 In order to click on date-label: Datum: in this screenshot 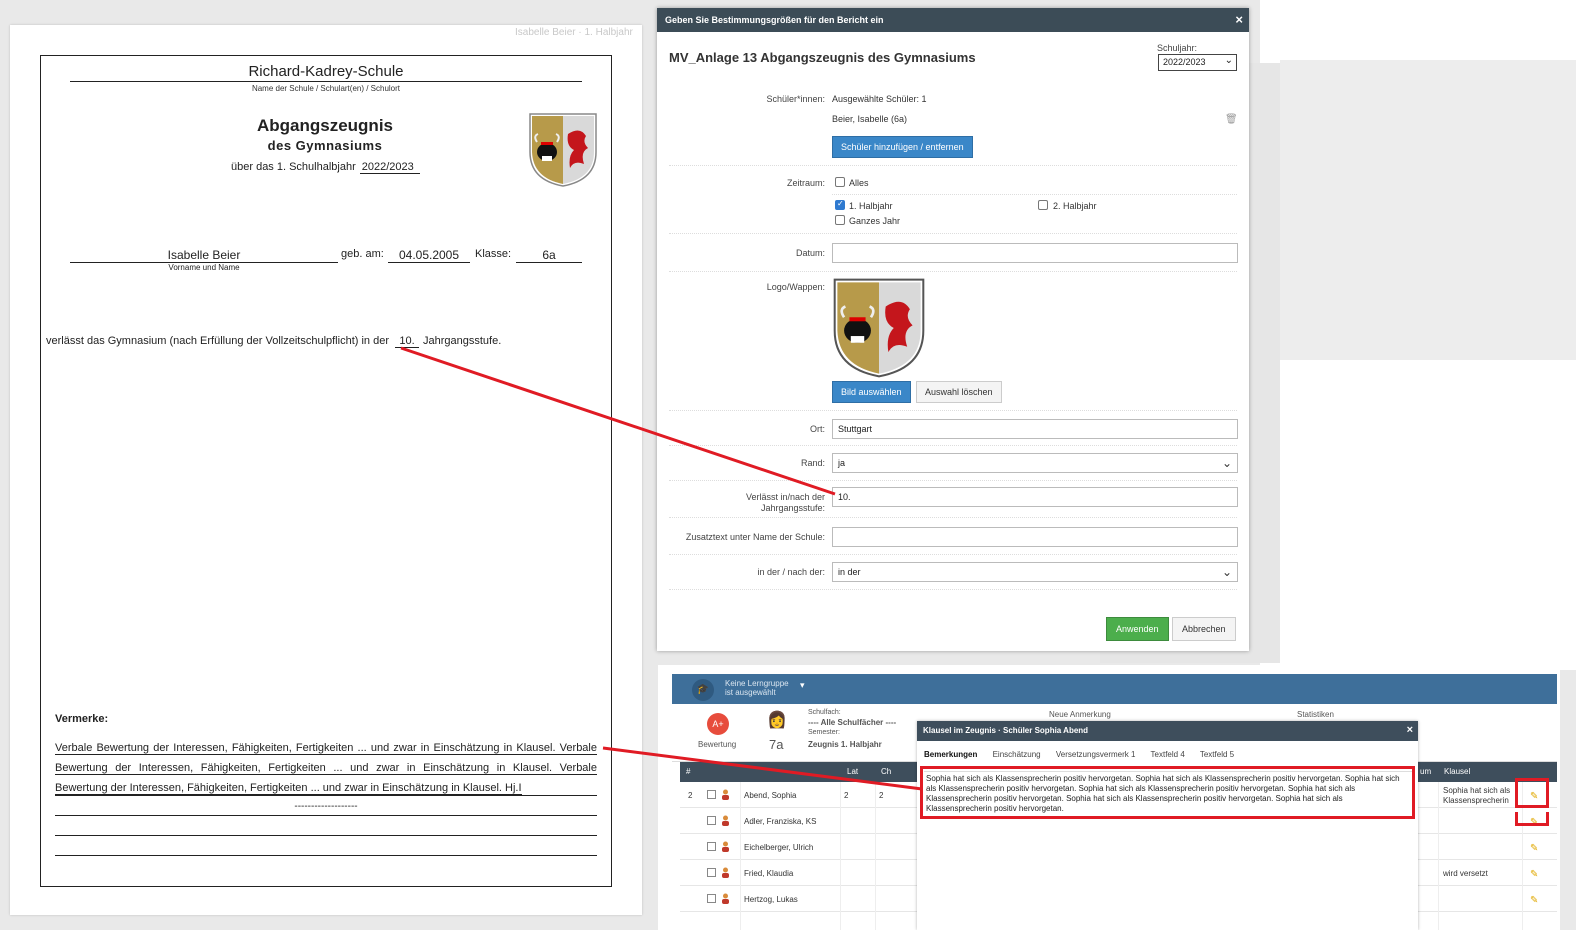, I will do `click(810, 253)`.